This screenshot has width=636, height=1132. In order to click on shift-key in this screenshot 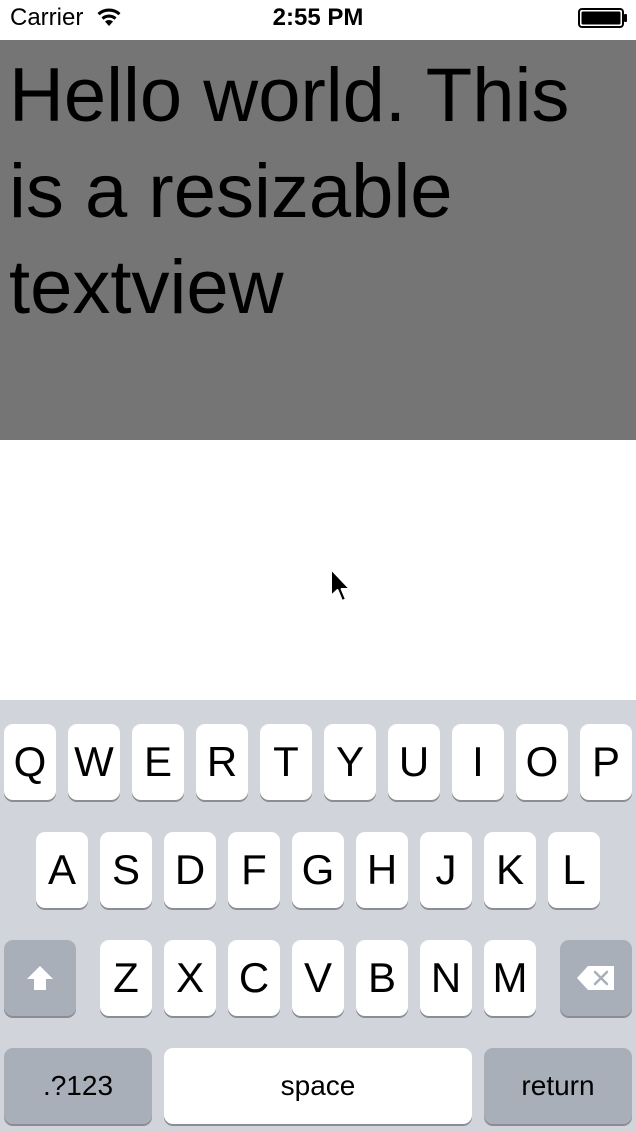, I will do `click(40, 978)`.